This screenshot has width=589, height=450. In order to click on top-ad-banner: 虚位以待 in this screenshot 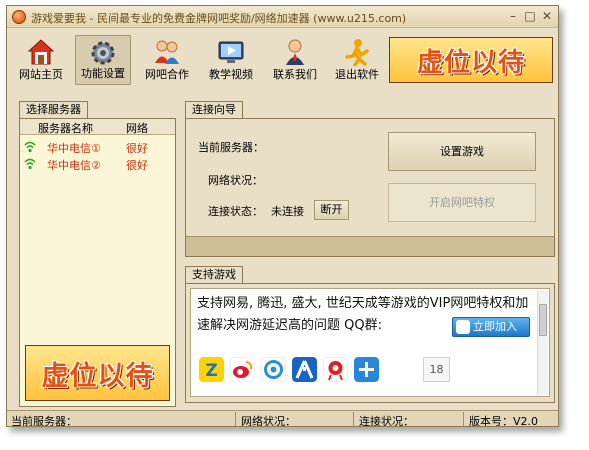, I will do `click(471, 60)`.